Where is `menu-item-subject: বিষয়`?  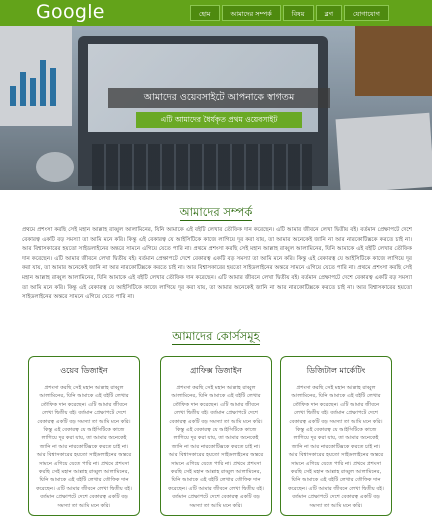
menu-item-subject: বিষয় is located at coordinates (298, 13).